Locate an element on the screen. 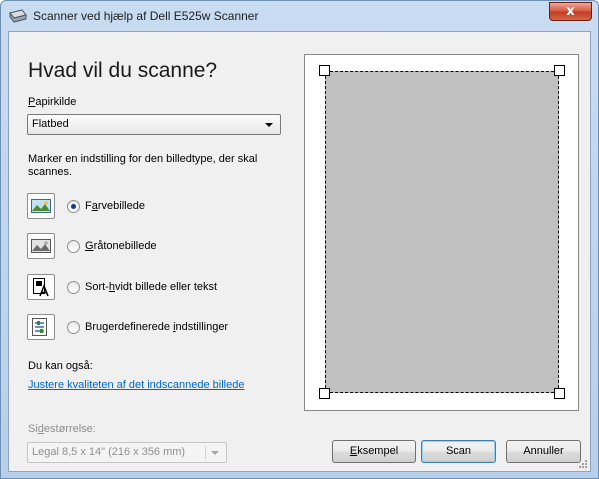 This screenshot has width=599, height=479. scanner-app-icon is located at coordinates (18, 16).